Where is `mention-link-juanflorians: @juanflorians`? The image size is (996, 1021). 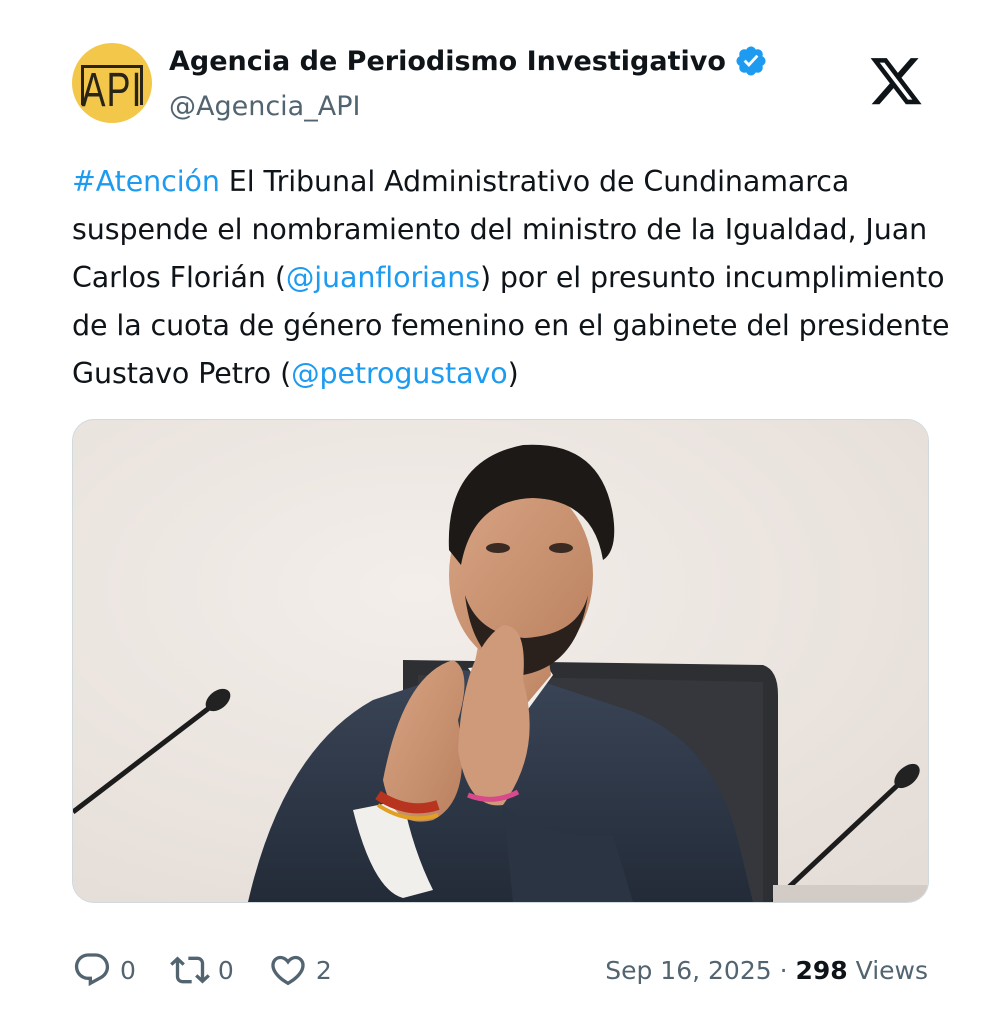 mention-link-juanflorians: @juanflorians is located at coordinates (383, 277).